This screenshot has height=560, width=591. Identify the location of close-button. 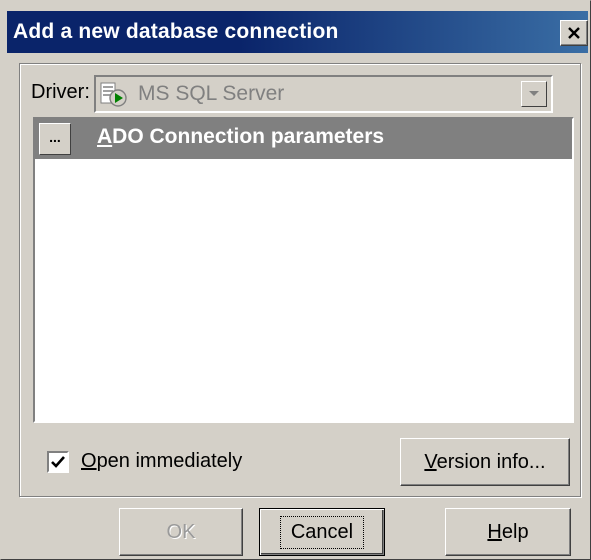
(574, 33).